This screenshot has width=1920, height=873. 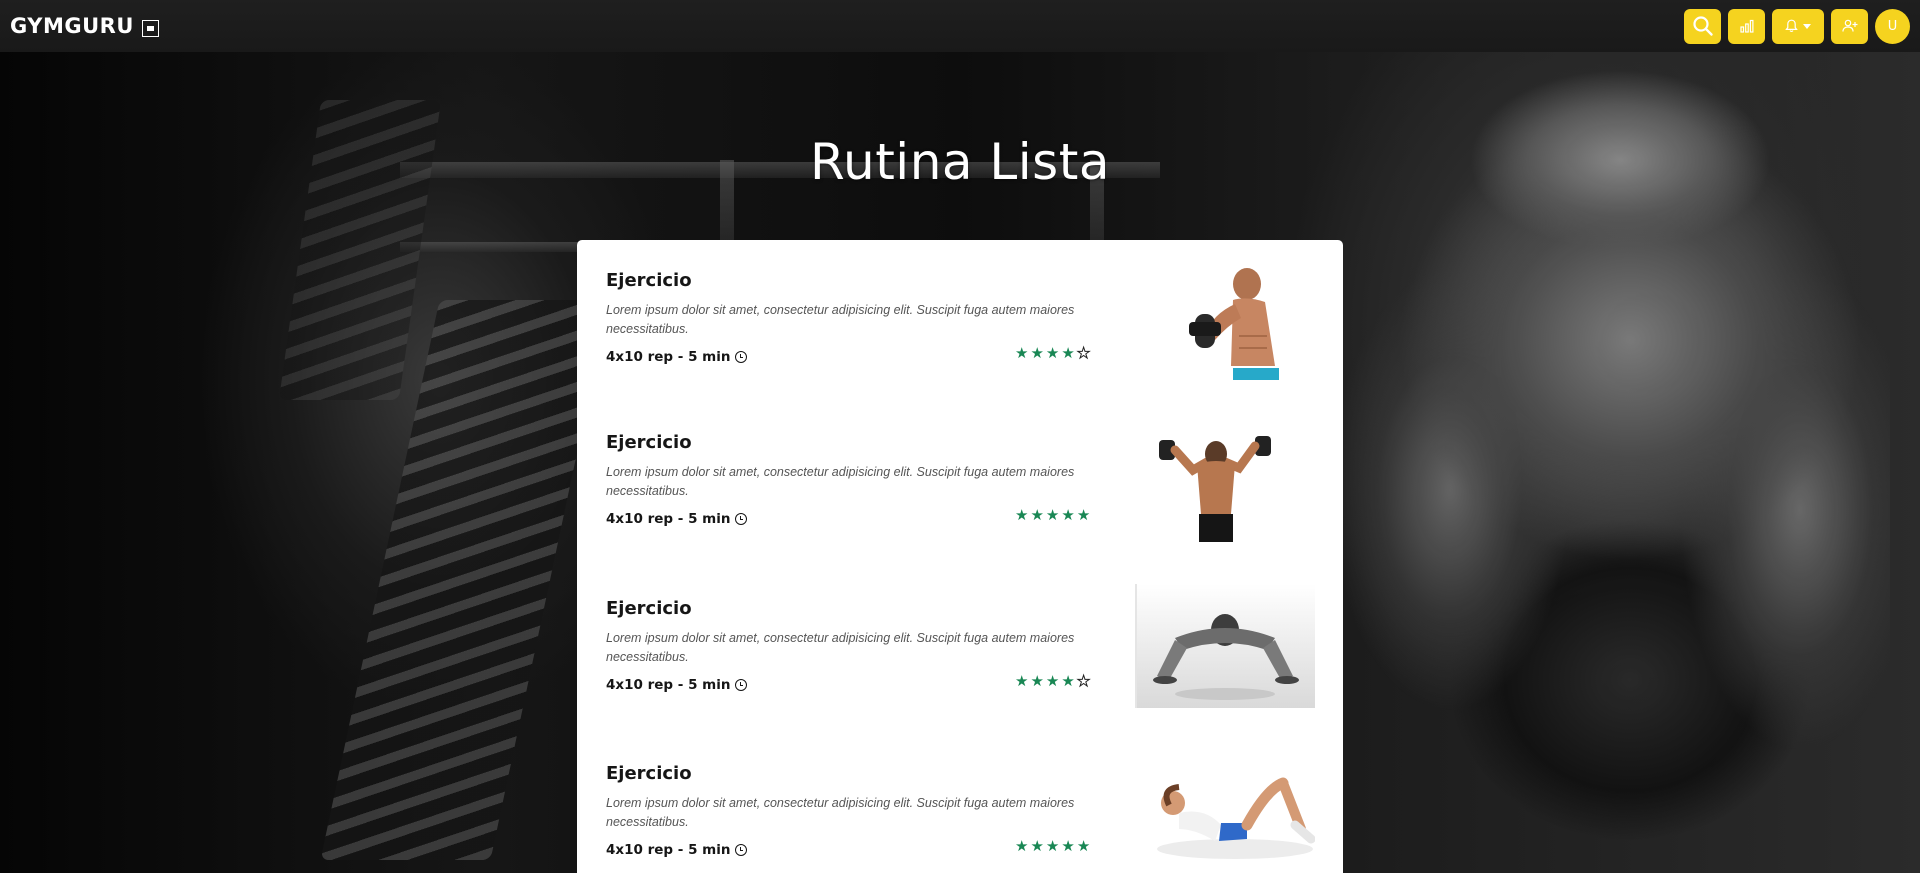 What do you see at coordinates (1225, 480) in the screenshot?
I see `shoulder-press-image` at bounding box center [1225, 480].